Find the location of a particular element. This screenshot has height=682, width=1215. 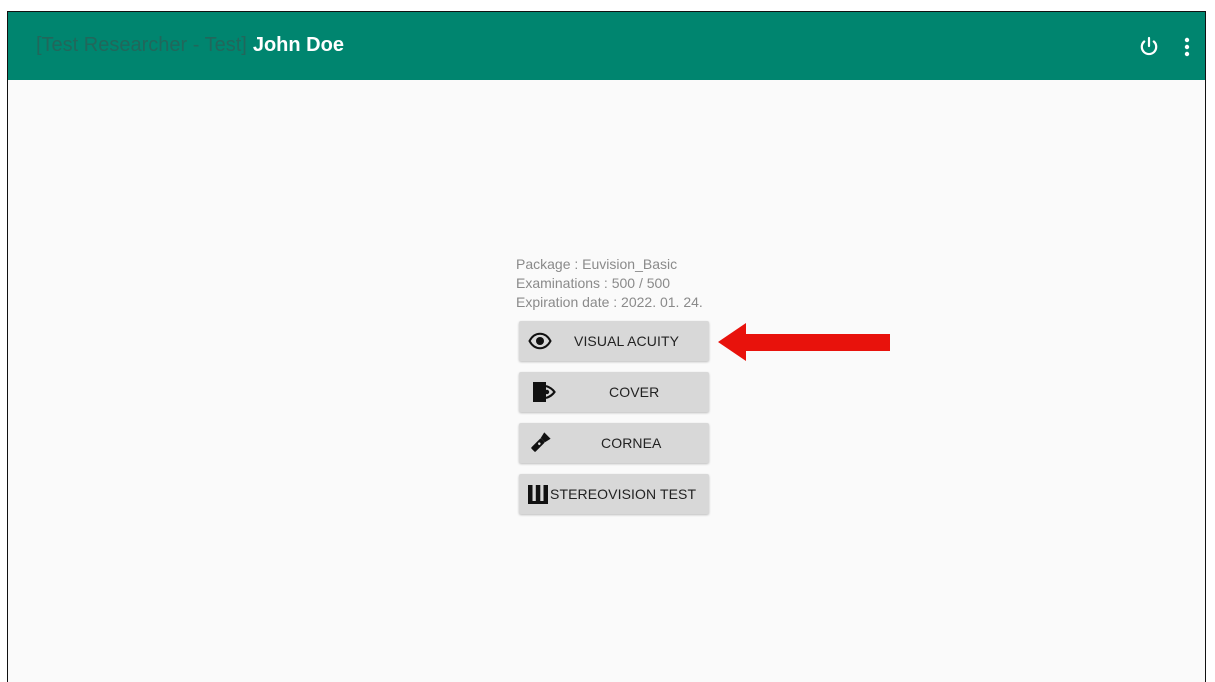

app-title: [Test Researcher - Test] John Doe is located at coordinates (190, 45).